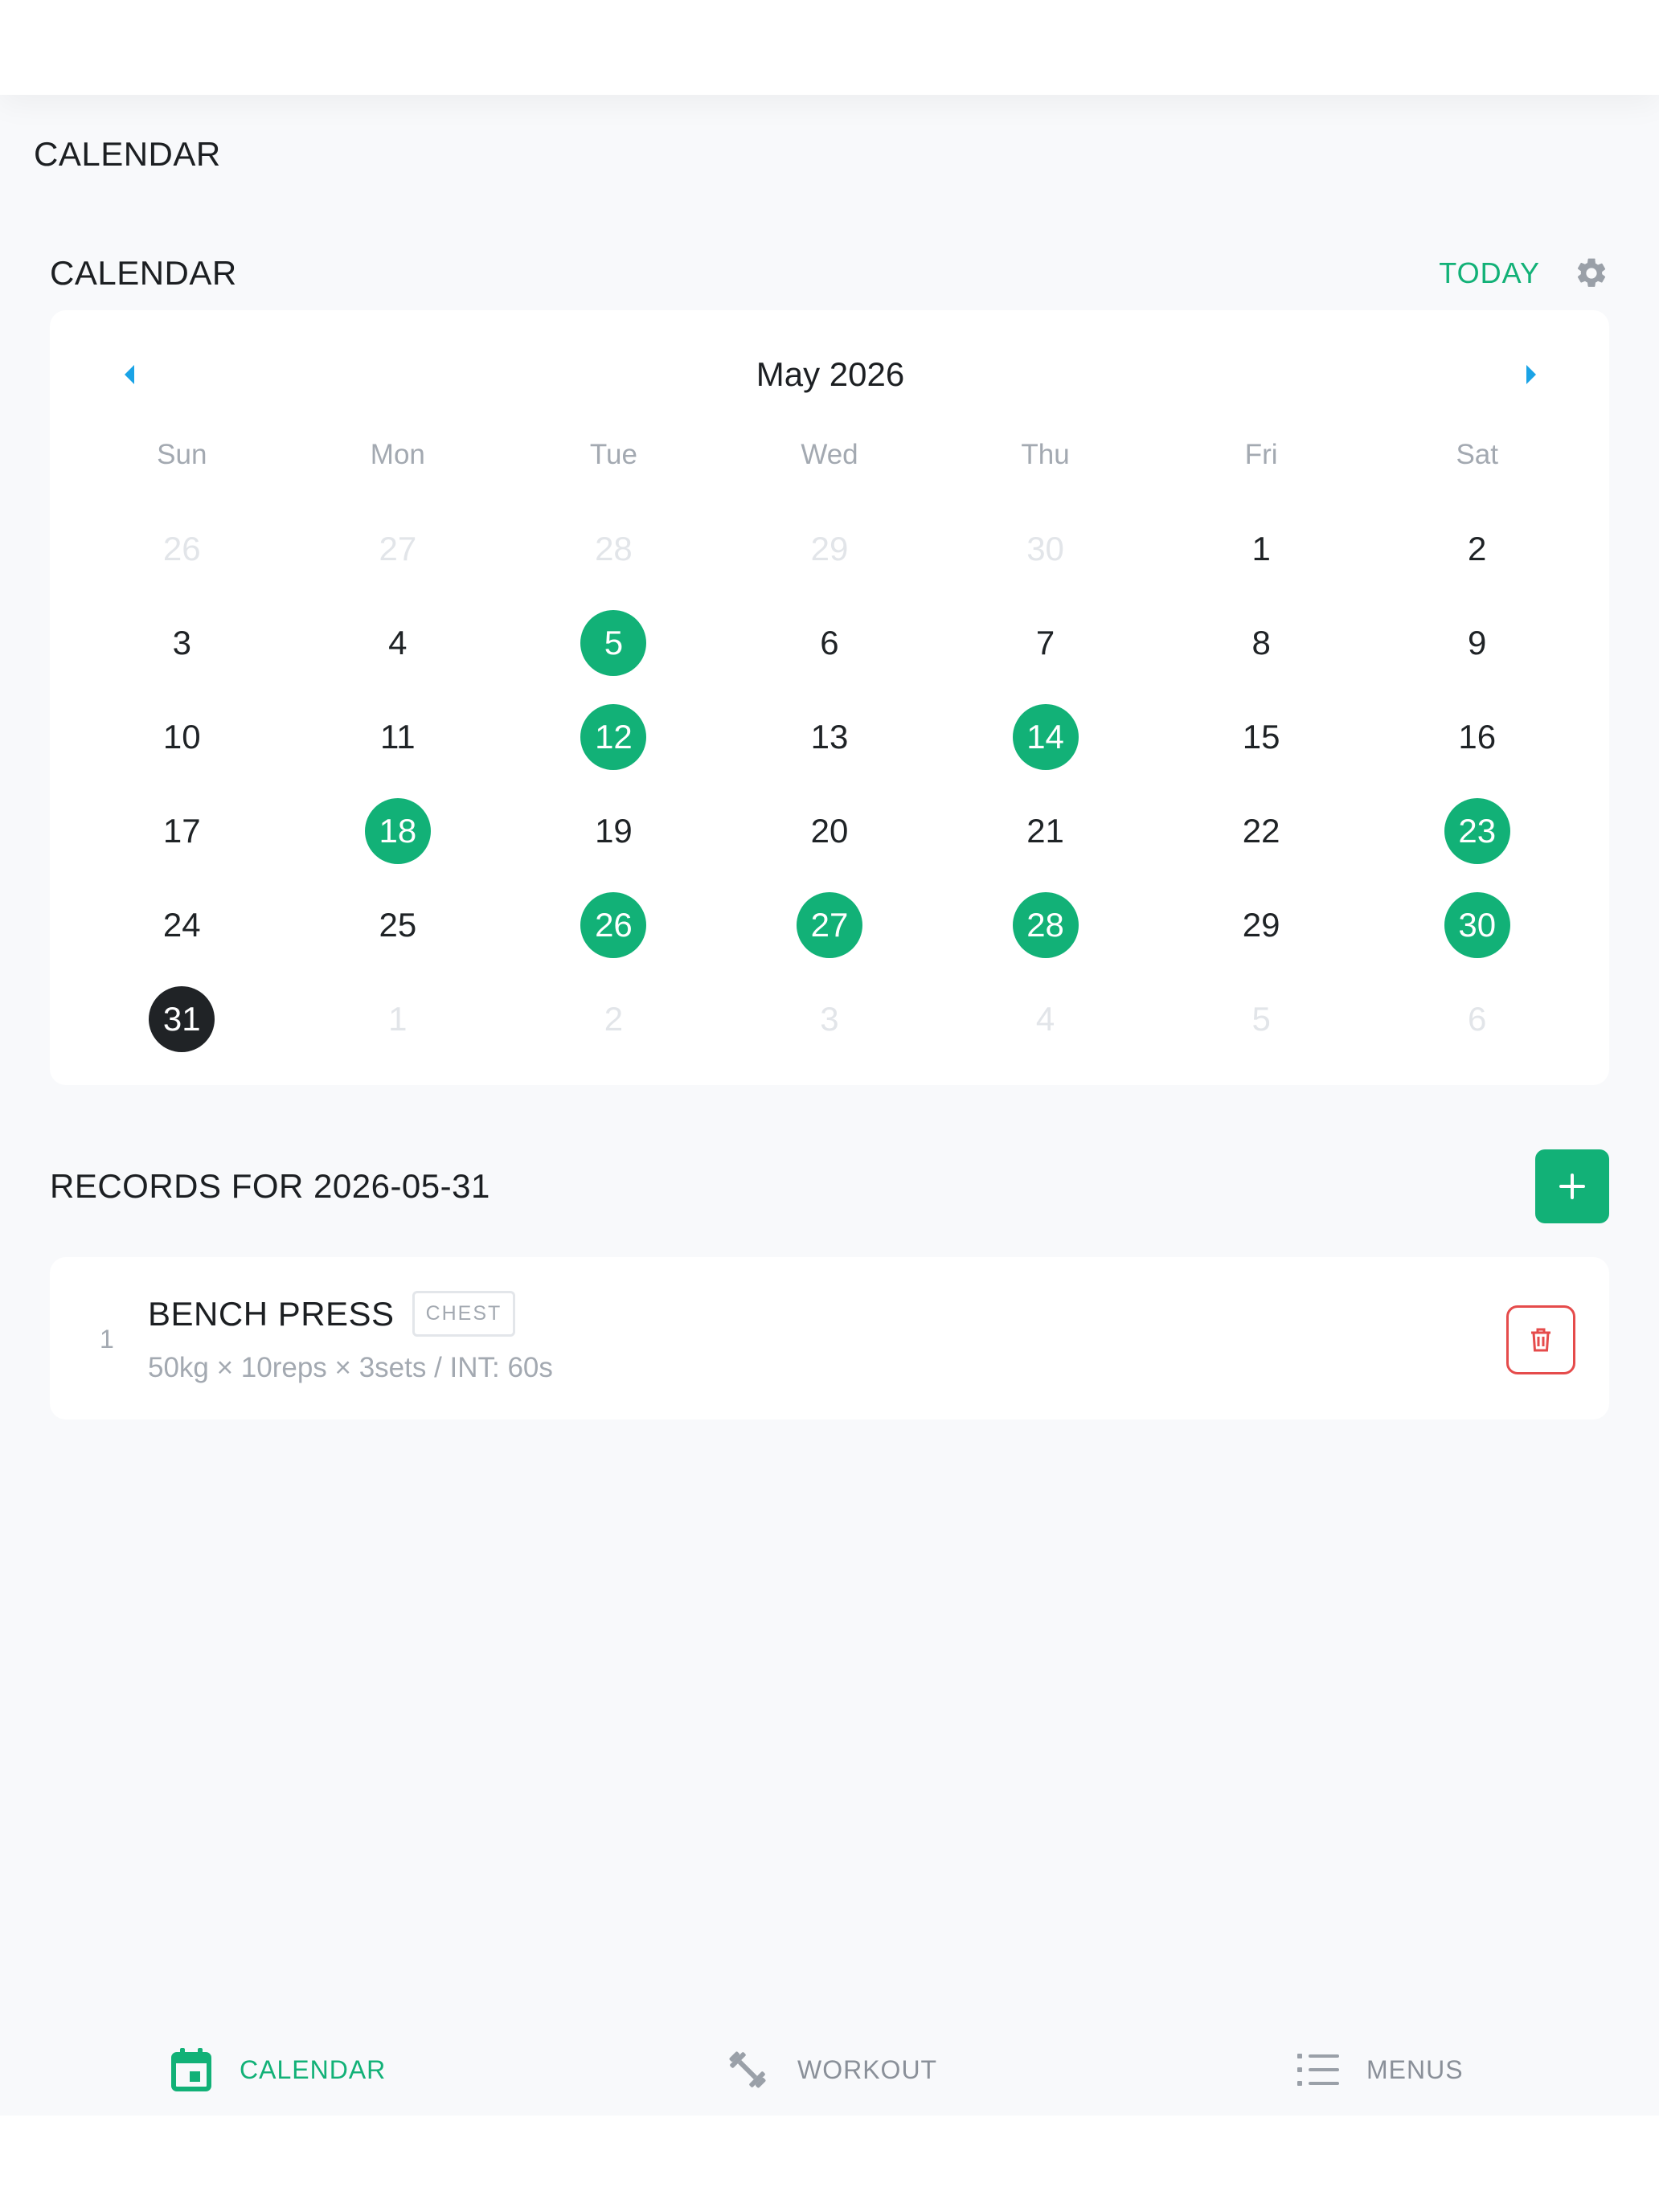 The image size is (1659, 2212). What do you see at coordinates (1261, 454) in the screenshot?
I see `weekday-label: Fri` at bounding box center [1261, 454].